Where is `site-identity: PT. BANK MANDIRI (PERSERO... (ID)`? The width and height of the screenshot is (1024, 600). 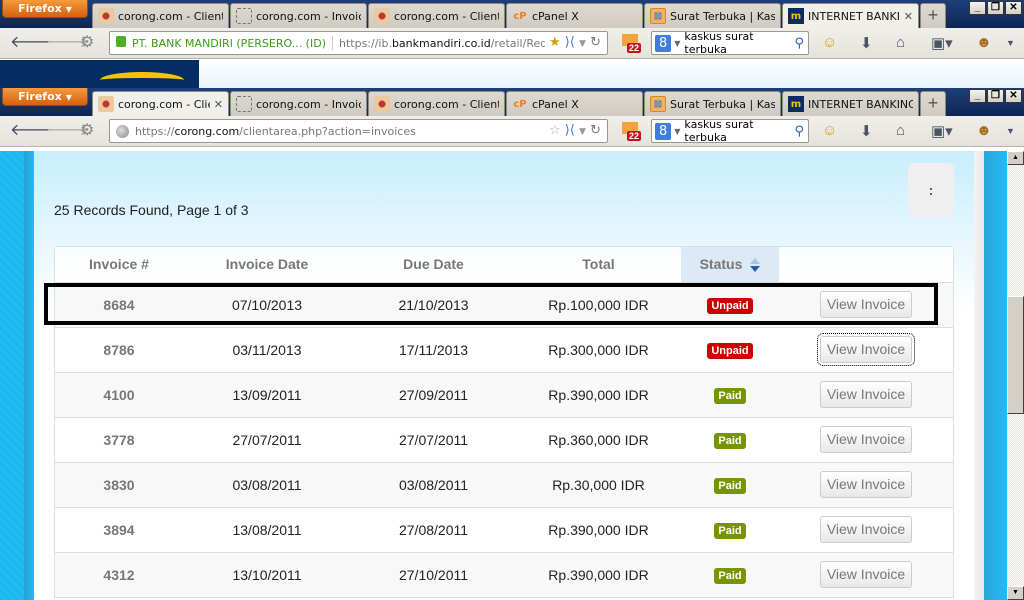 site-identity: PT. BANK MANDIRI (PERSERO... (ID) is located at coordinates (224, 43).